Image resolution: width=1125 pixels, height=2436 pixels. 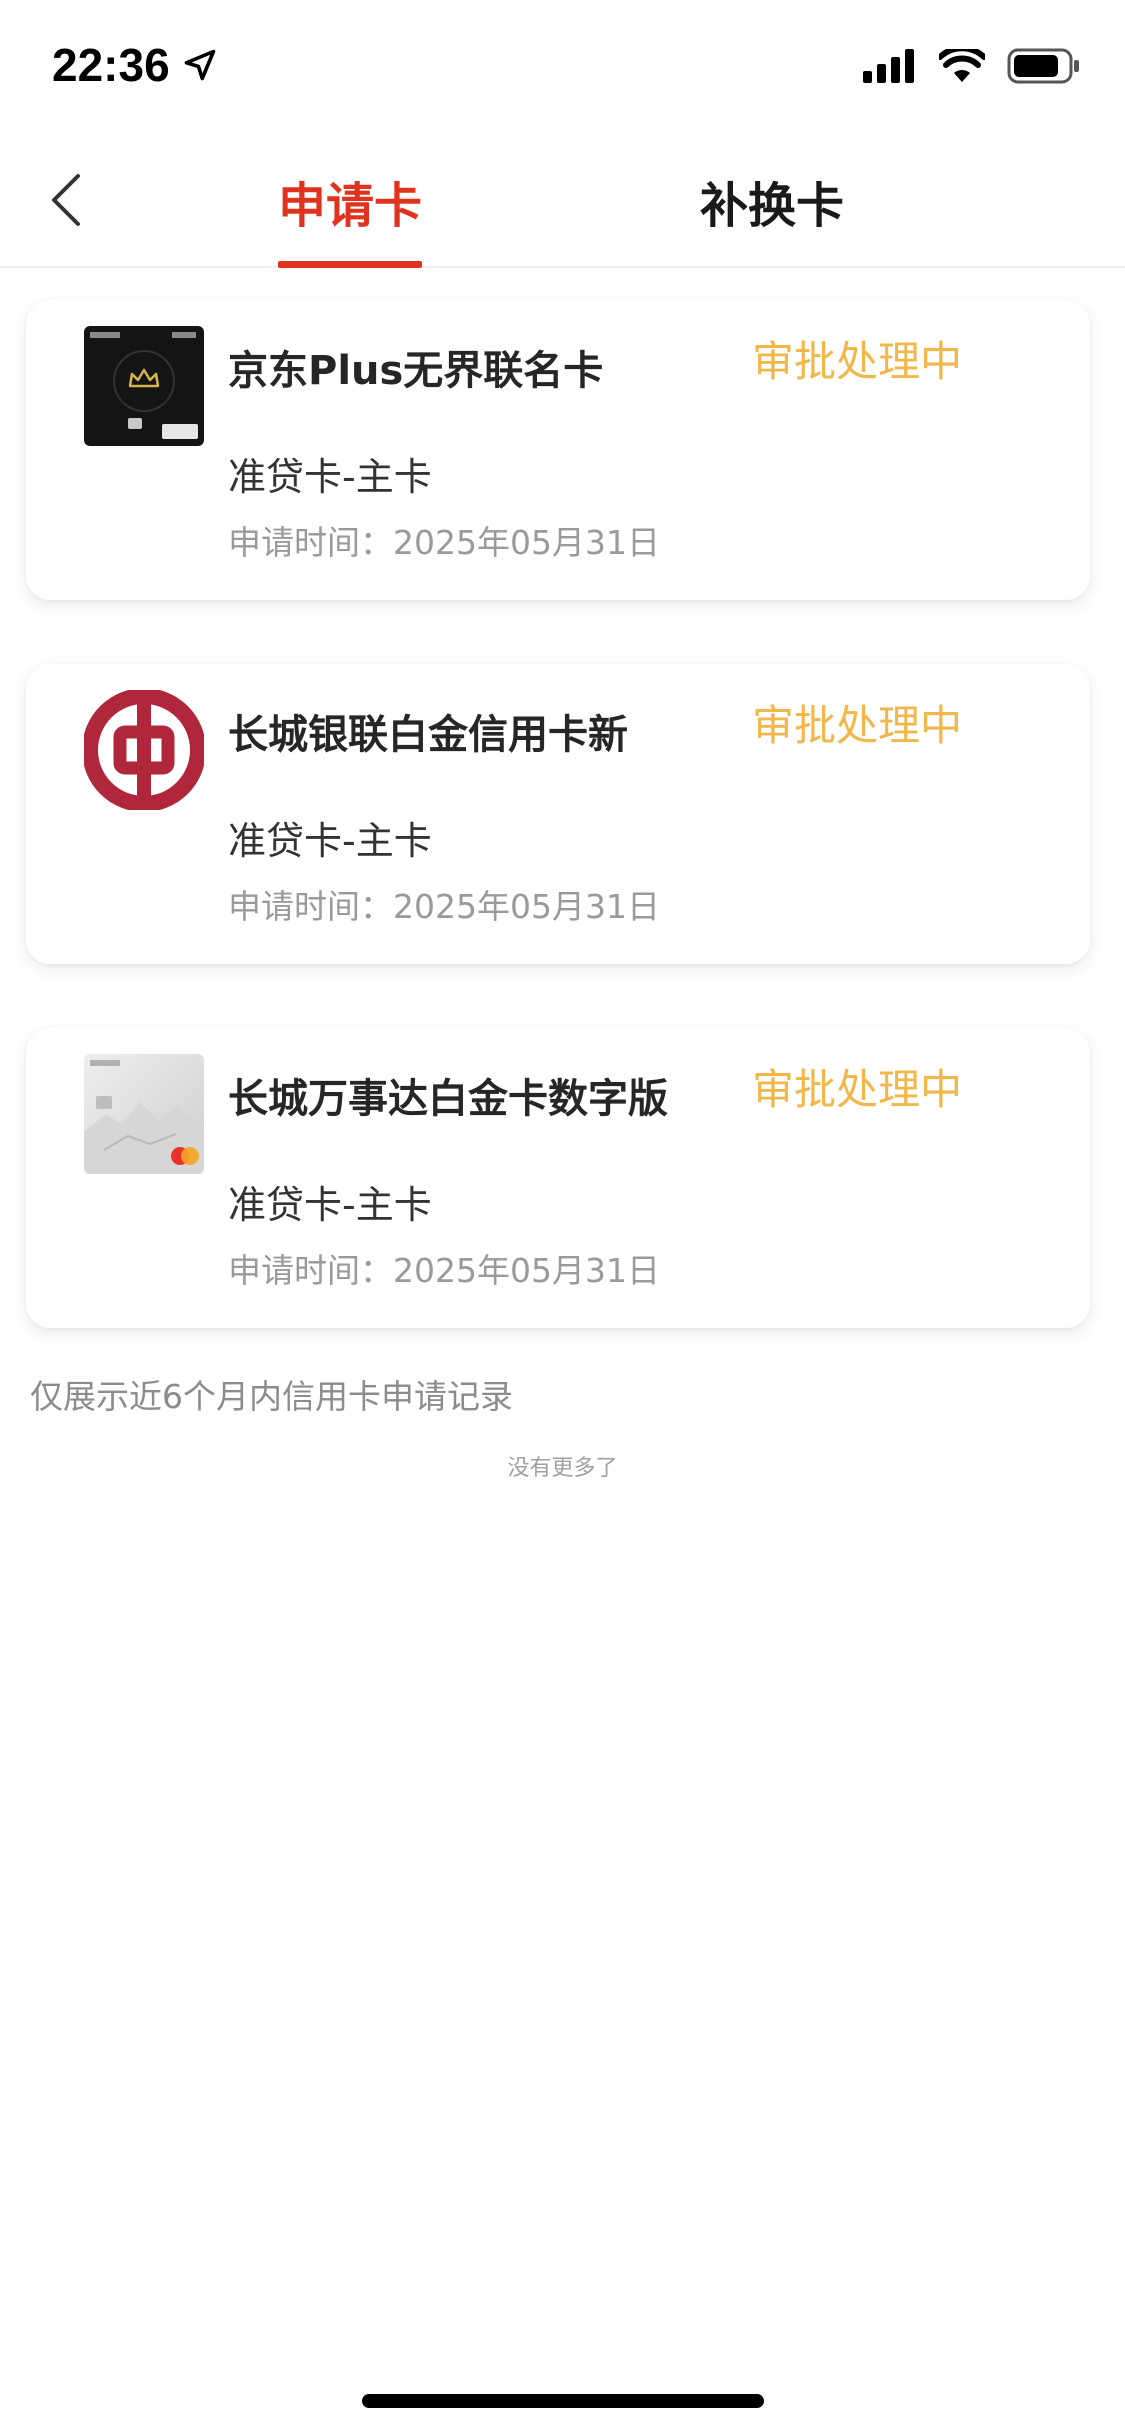 I want to click on cellular-signal-icon, so click(x=888, y=66).